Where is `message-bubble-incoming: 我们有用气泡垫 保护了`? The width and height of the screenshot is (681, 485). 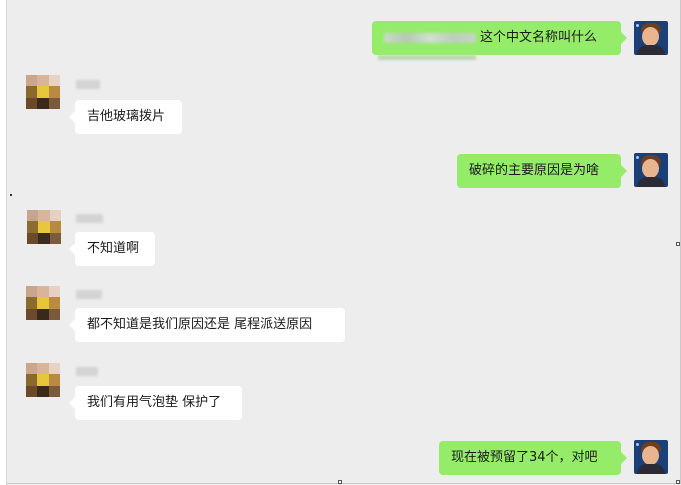 message-bubble-incoming: 我们有用气泡垫 保护了 is located at coordinates (155, 403).